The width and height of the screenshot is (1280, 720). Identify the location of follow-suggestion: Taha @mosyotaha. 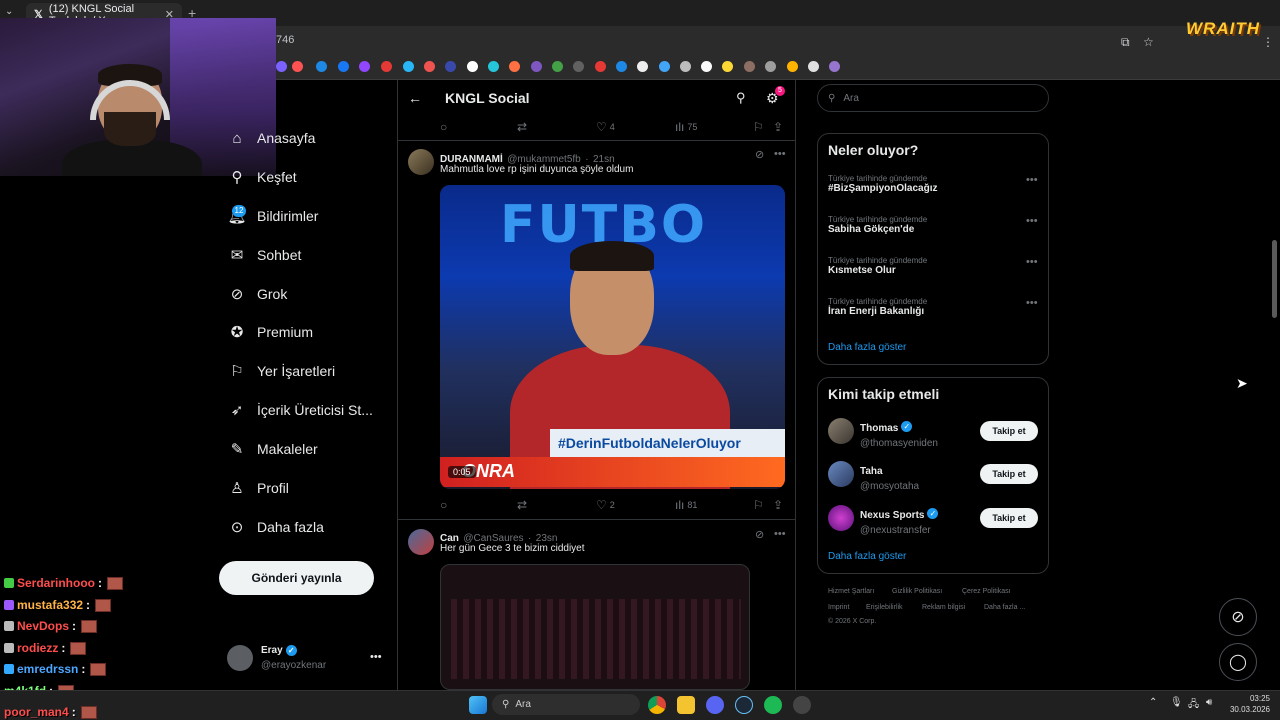
(889, 476).